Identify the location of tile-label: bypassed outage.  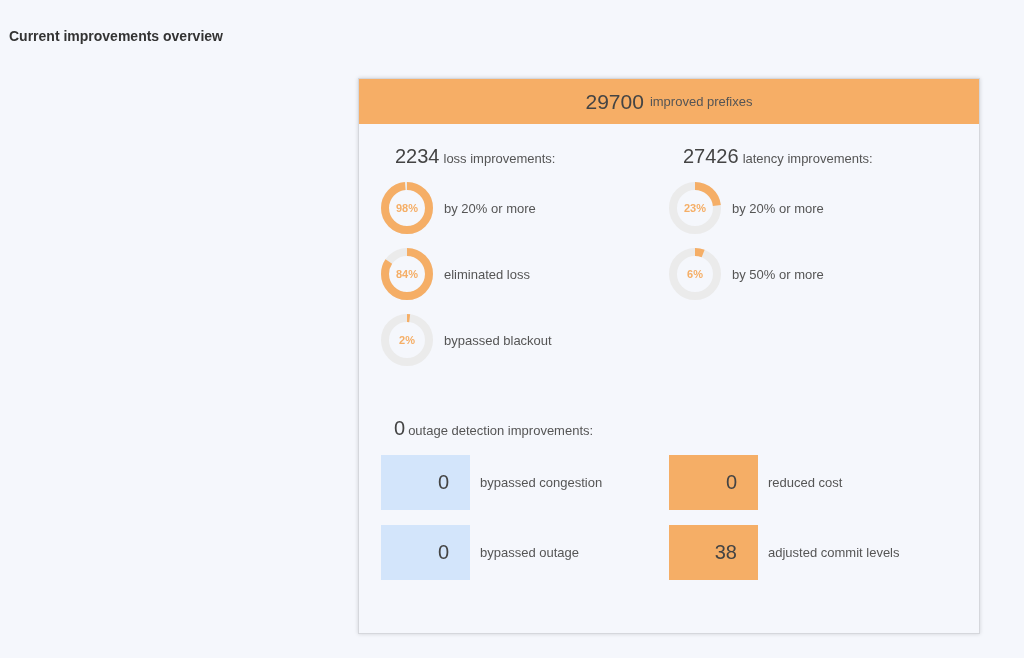
(530, 552).